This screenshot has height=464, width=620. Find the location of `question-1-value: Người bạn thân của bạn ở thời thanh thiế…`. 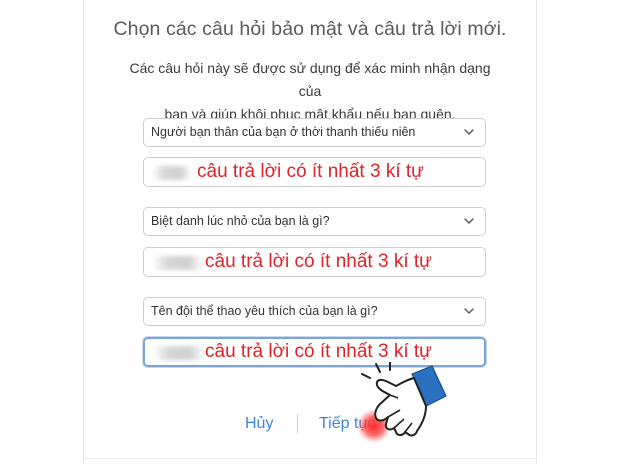

question-1-value: Người bạn thân của bạn ở thời thanh thiế… is located at coordinates (283, 132).